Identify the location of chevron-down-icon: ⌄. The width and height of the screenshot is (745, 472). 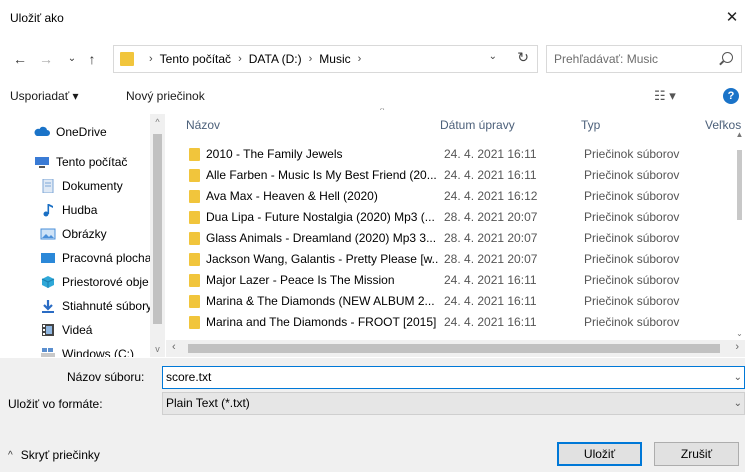
(738, 377).